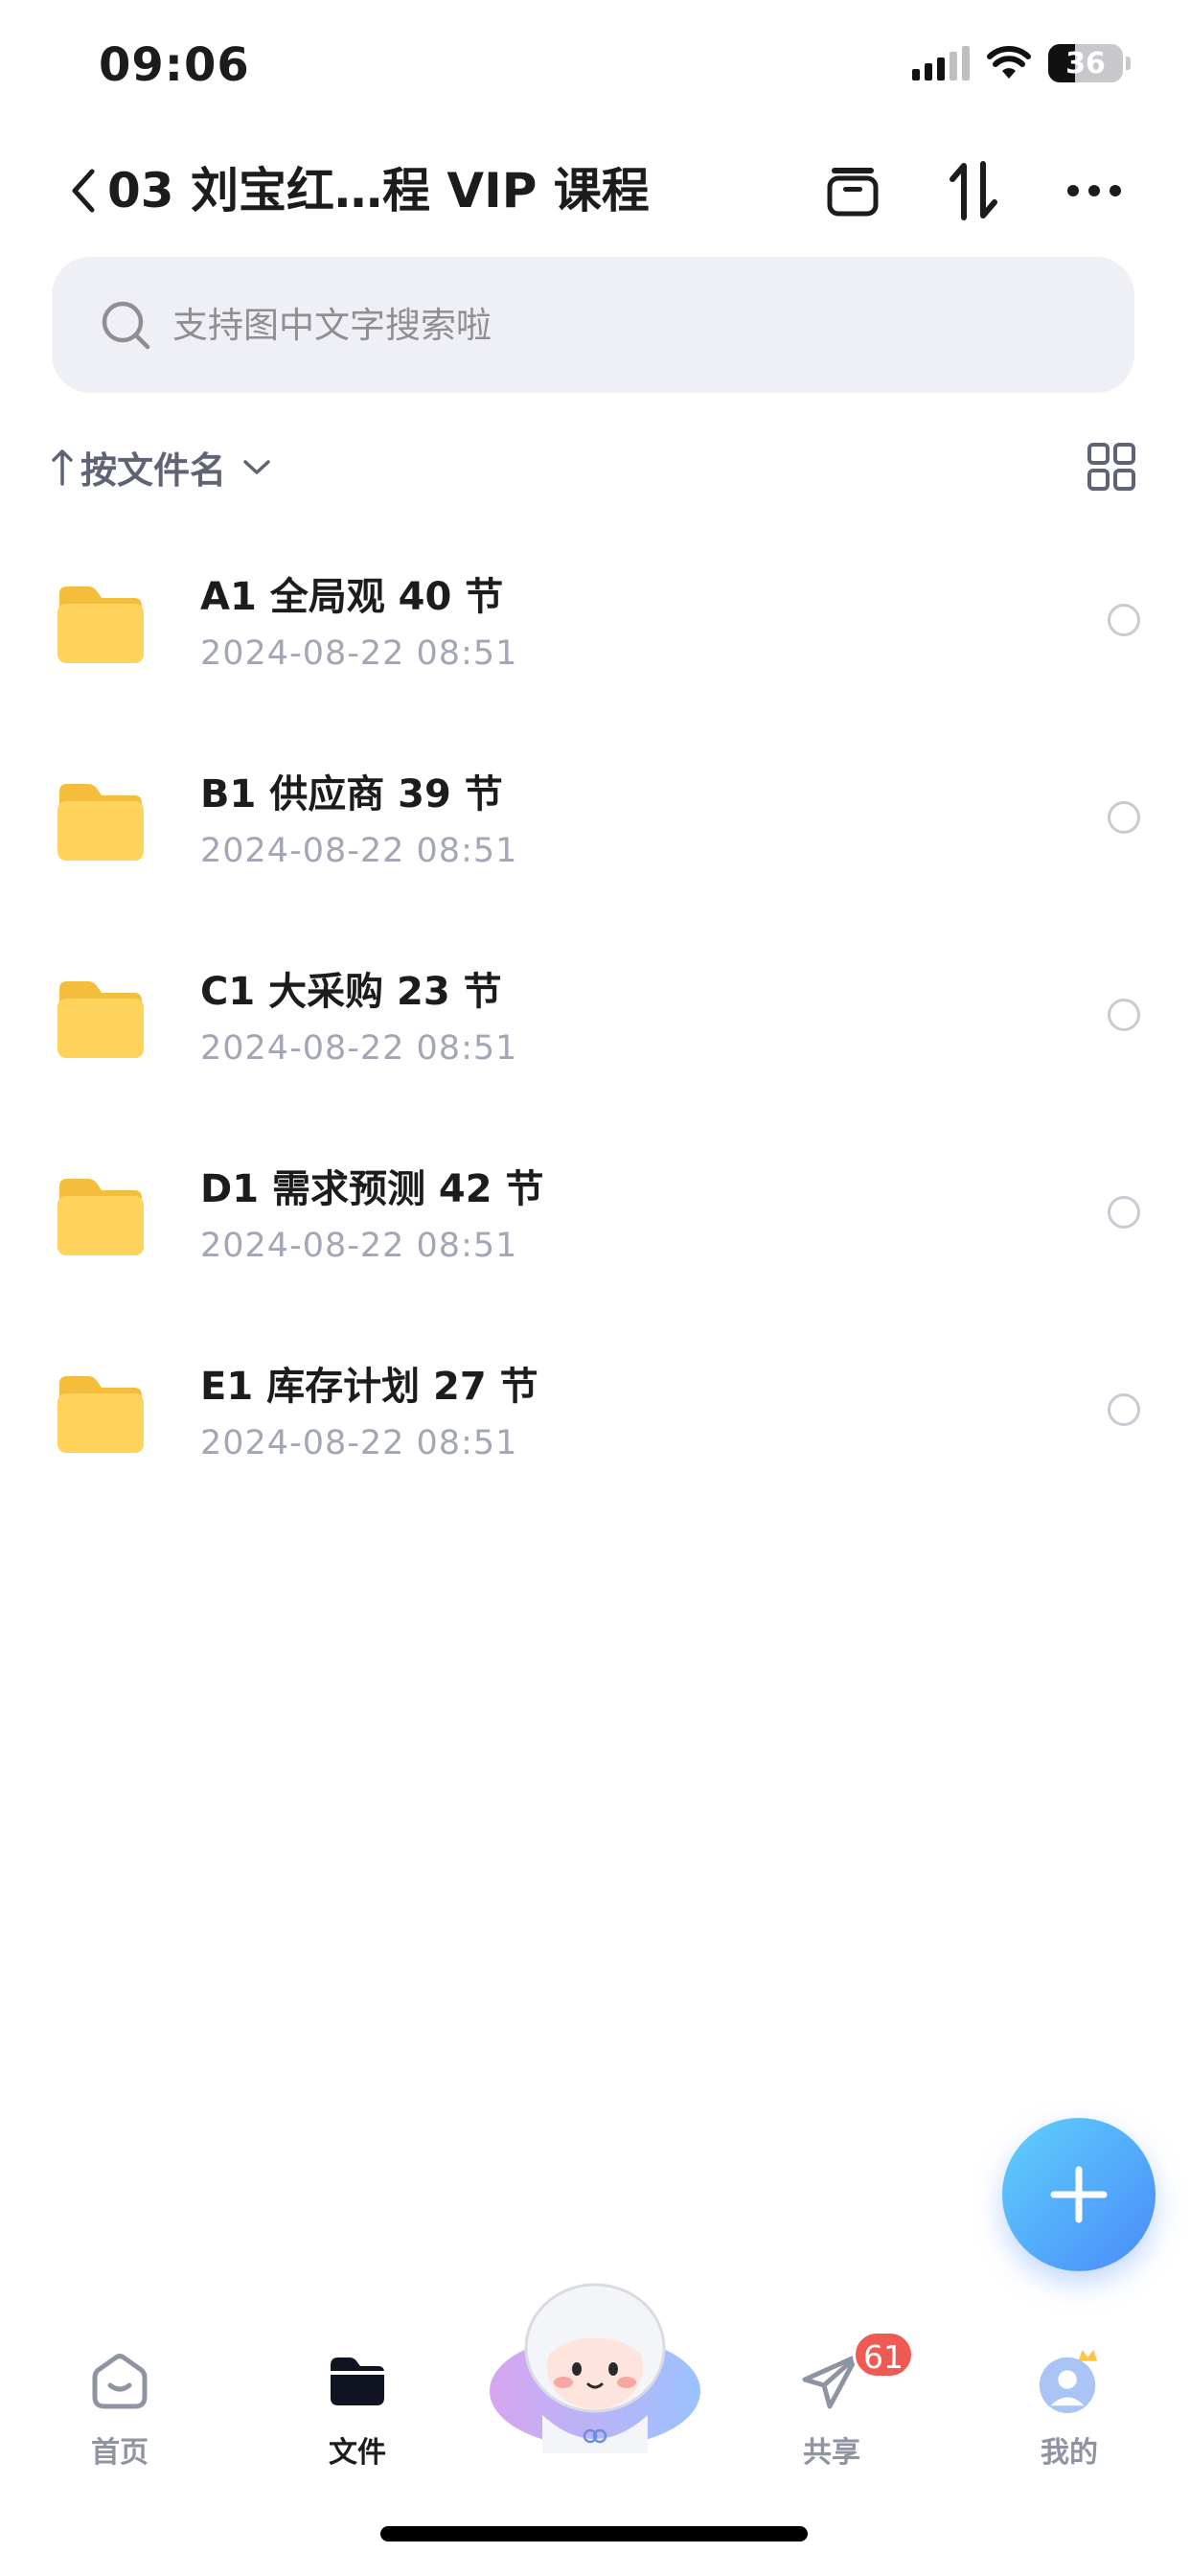  I want to click on file-name: C1 大采购 23 节, so click(351, 992).